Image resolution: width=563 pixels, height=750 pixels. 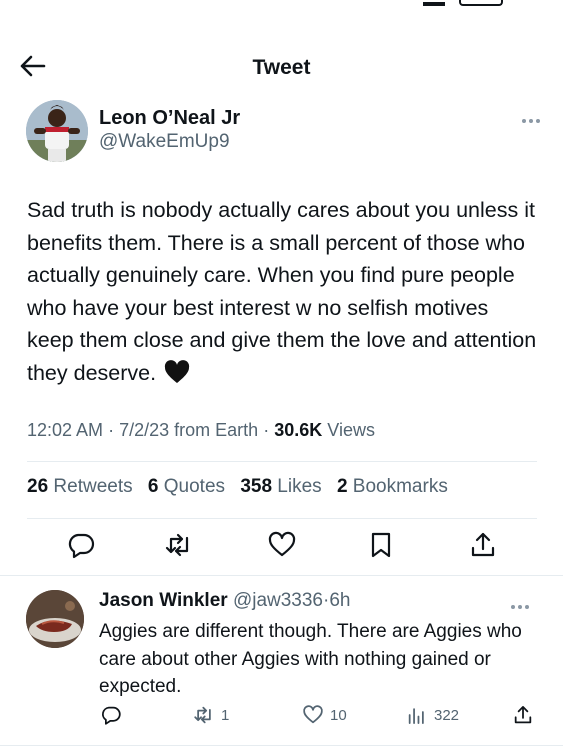 I want to click on bookmarks-stat: 2 Bookmarks, so click(x=392, y=486).